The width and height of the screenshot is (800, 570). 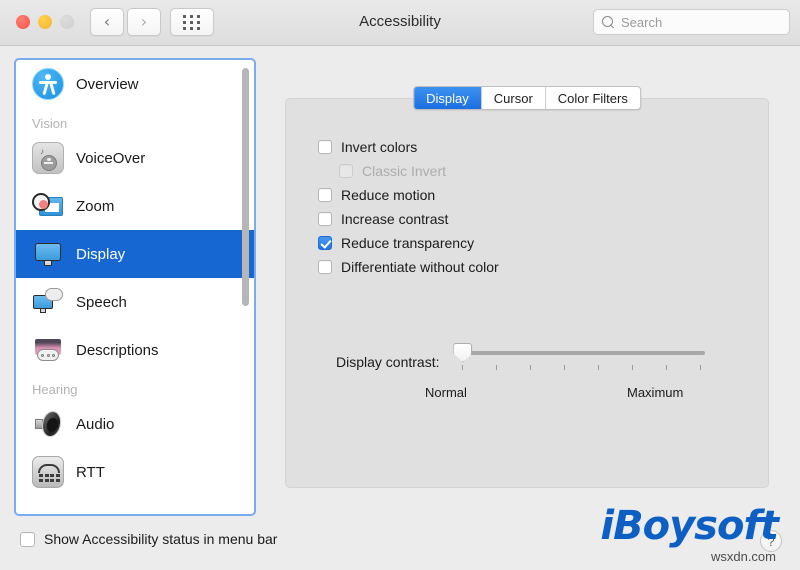 What do you see at coordinates (161, 539) in the screenshot?
I see `checkbox-label: Show Accessibility status in menu bar` at bounding box center [161, 539].